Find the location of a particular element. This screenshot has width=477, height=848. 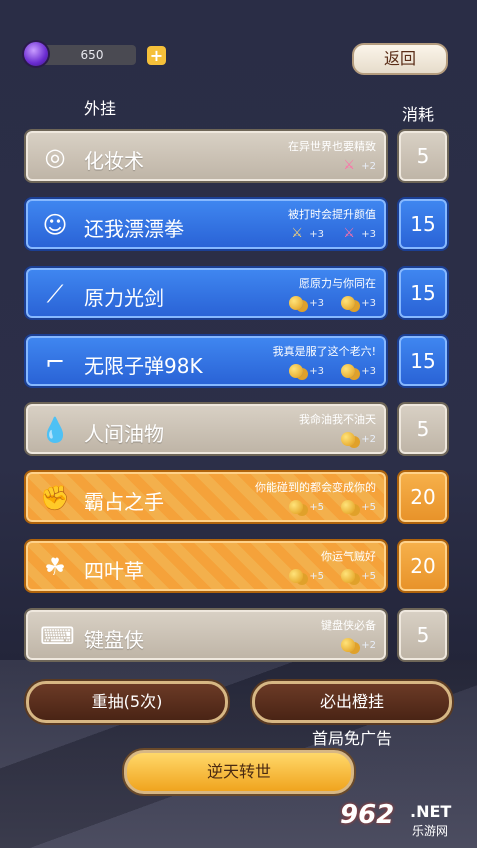

plugin-row: ⟋ 原力光剑 愿原力与你同在 +3 +3 is located at coordinates (206, 293).